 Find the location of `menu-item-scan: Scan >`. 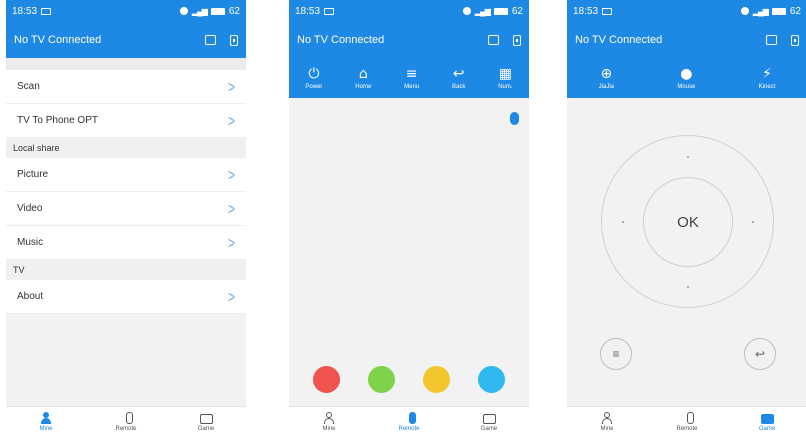

menu-item-scan: Scan > is located at coordinates (126, 87).